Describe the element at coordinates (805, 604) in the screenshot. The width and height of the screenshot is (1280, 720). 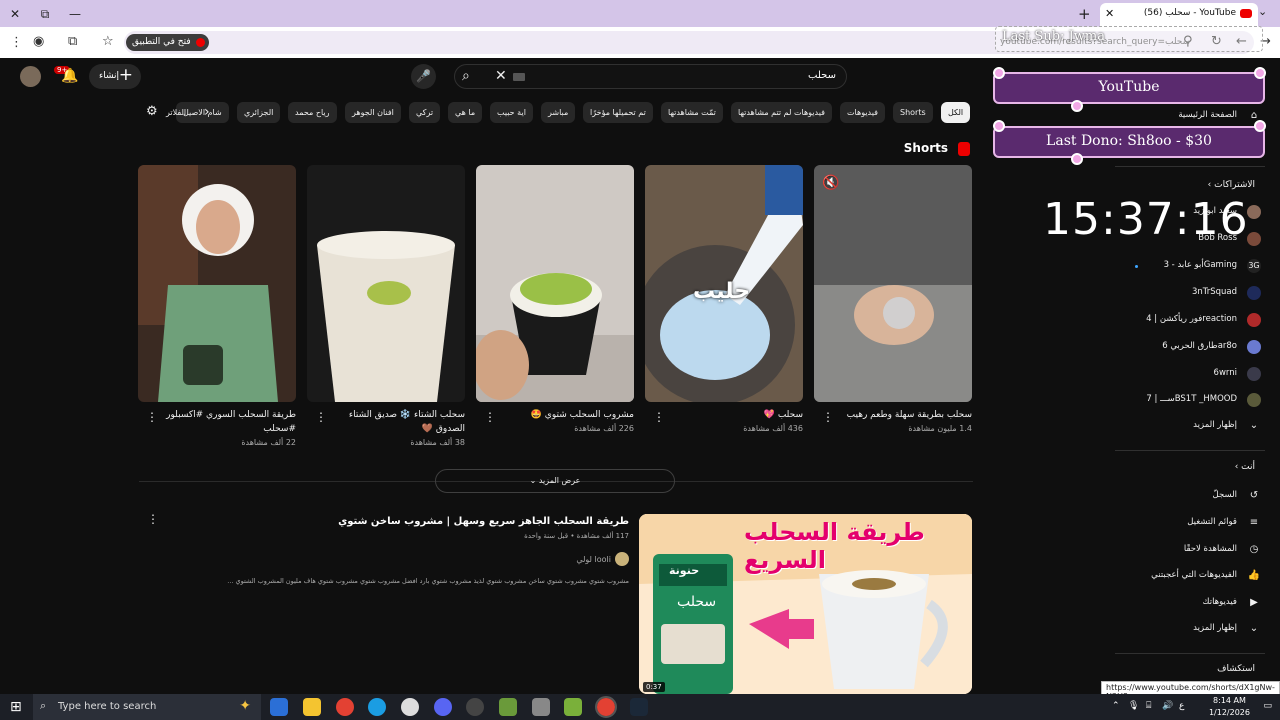
I see `video-thumbnail: طريقة السحلب السريع حنونة سحلب` at that location.